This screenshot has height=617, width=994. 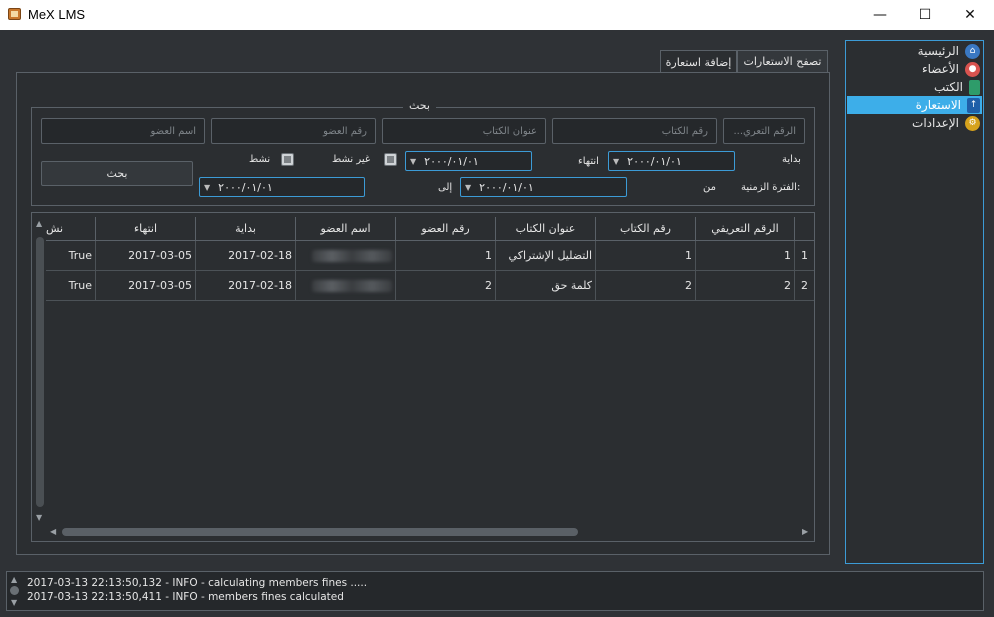 I want to click on column-header-book-title: عنوان الكتاب, so click(x=546, y=229).